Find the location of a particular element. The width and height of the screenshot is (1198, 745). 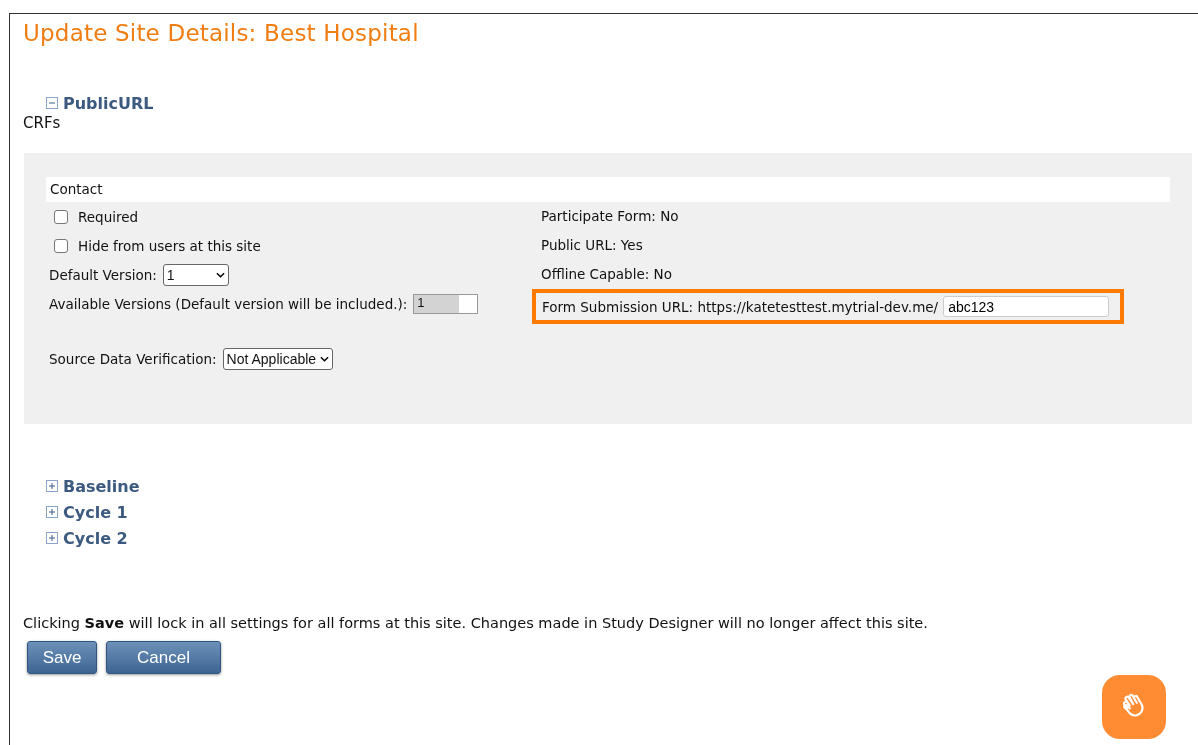

field-label: Default Version: is located at coordinates (103, 274).